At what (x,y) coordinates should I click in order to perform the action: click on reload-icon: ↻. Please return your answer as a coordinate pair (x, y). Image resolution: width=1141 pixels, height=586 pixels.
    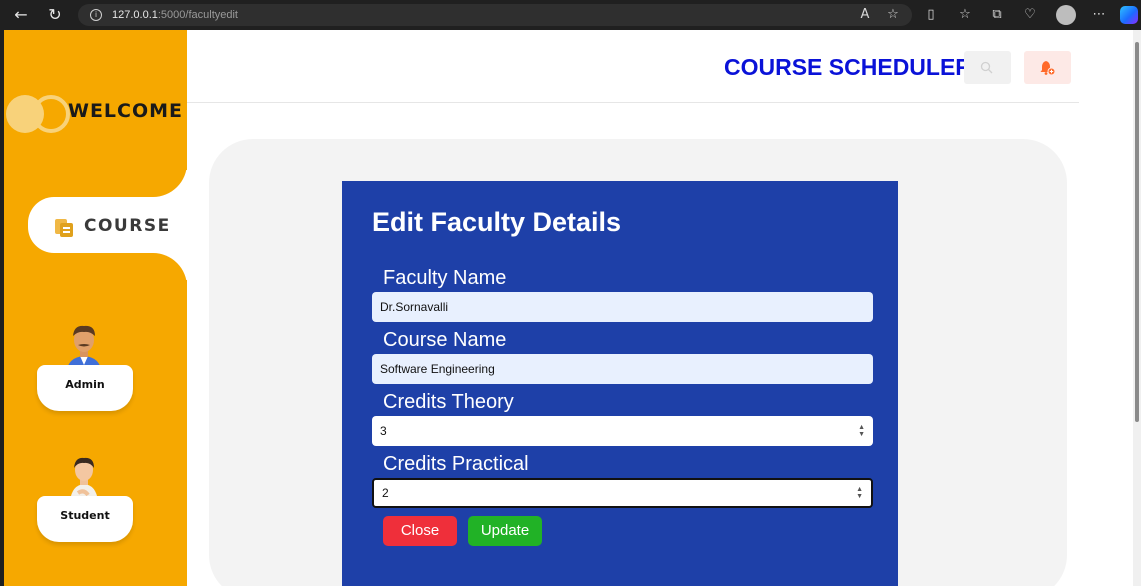
    Looking at the image, I should click on (55, 15).